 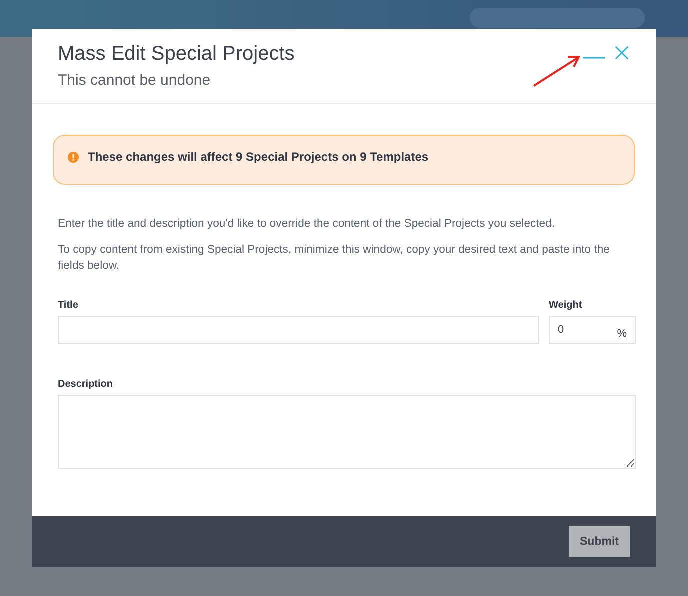 I want to click on description-input, so click(x=347, y=432).